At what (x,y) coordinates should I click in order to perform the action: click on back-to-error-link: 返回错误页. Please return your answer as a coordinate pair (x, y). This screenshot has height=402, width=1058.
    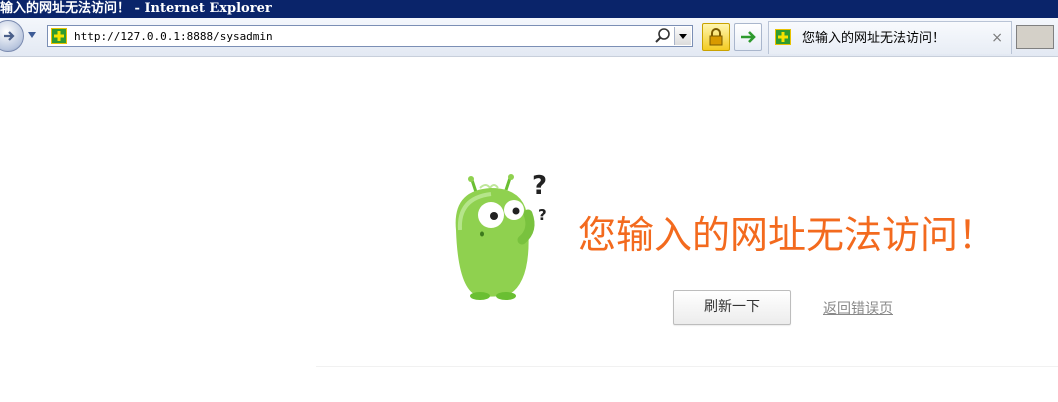
    Looking at the image, I should click on (858, 308).